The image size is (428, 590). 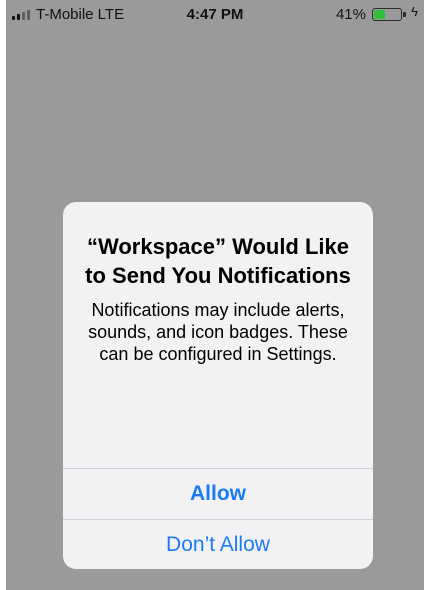 I want to click on dont-allow-button: Don’t Allow, so click(x=218, y=544).